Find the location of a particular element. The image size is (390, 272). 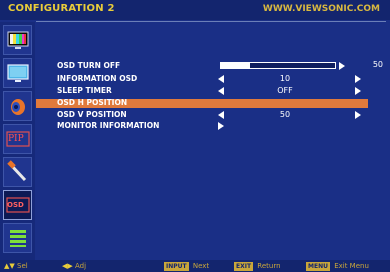

hint-next: INPUT Next is located at coordinates (186, 266).